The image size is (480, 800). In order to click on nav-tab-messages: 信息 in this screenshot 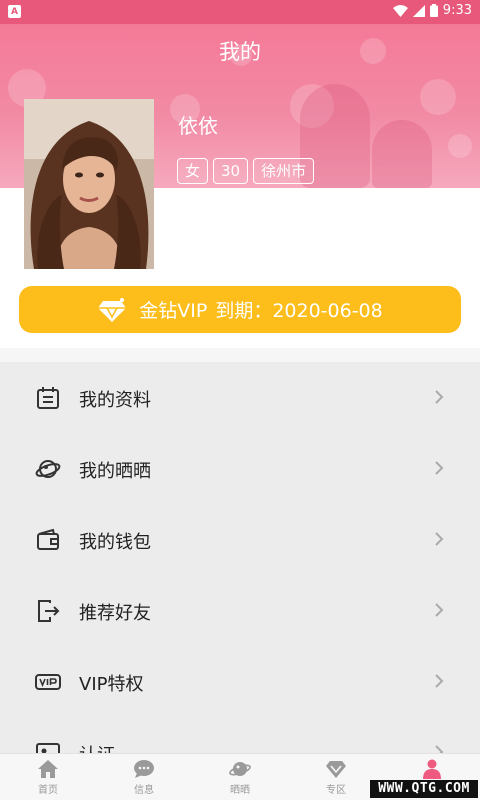, I will do `click(144, 777)`.